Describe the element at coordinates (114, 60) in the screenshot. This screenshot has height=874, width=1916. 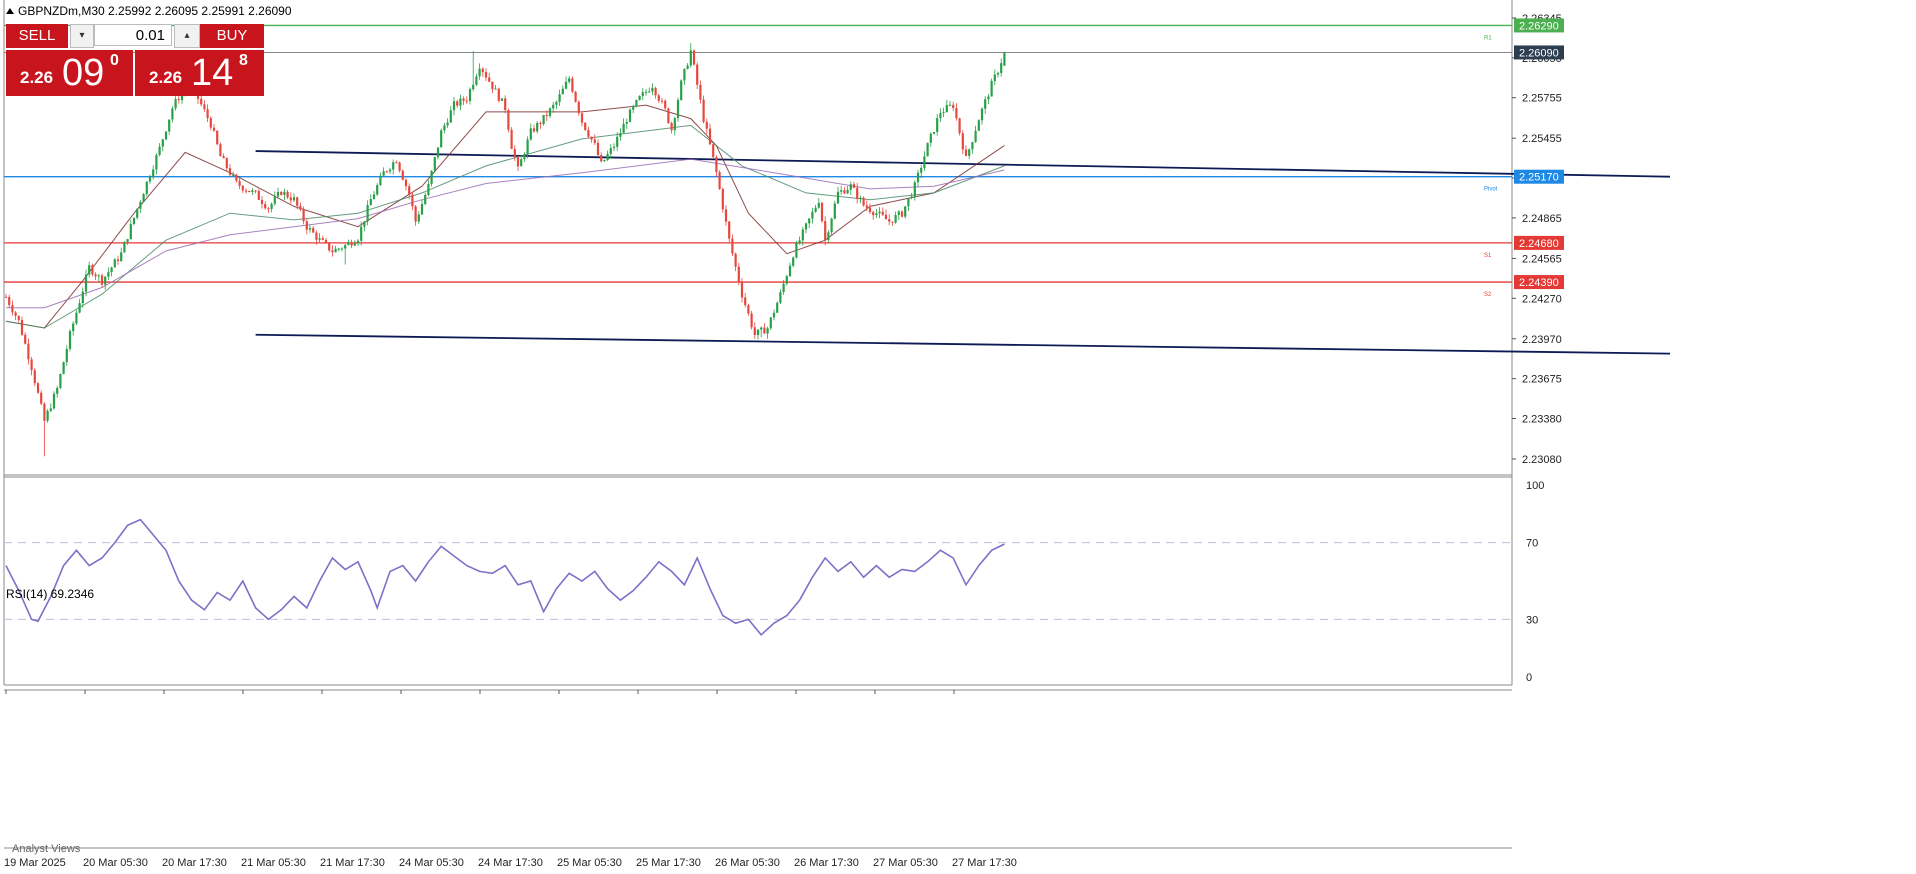
I see `sell-price-sup: 0` at that location.